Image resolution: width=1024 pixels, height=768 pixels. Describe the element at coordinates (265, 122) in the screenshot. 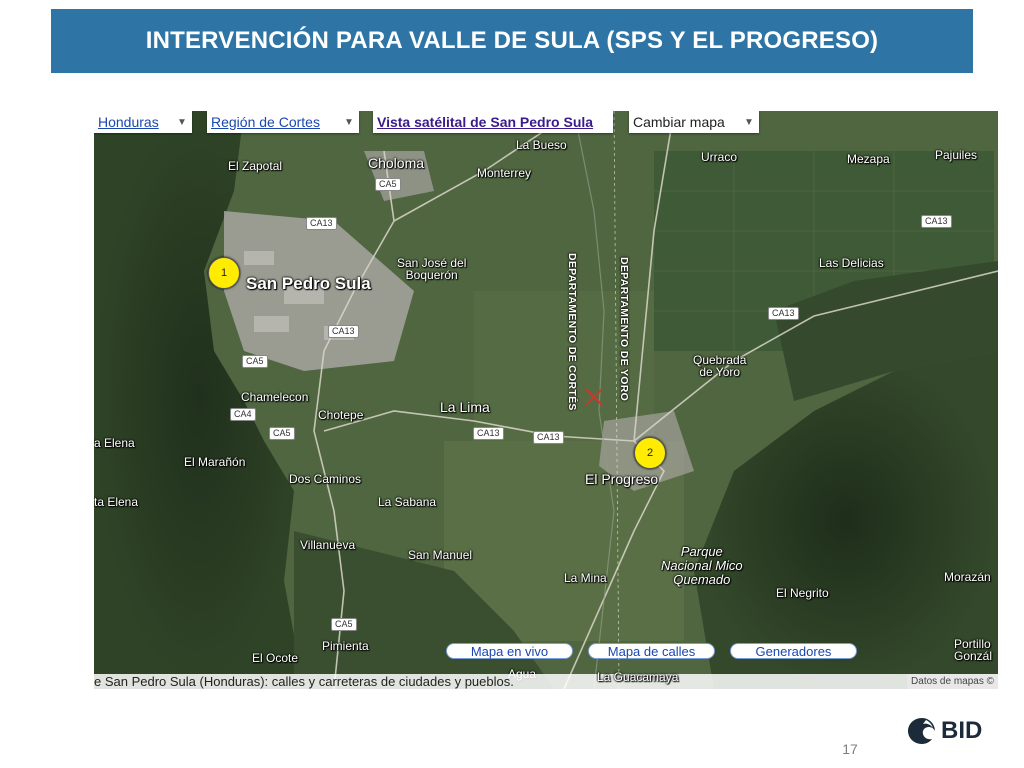

I see `region-select-label: Región de Cortes` at that location.